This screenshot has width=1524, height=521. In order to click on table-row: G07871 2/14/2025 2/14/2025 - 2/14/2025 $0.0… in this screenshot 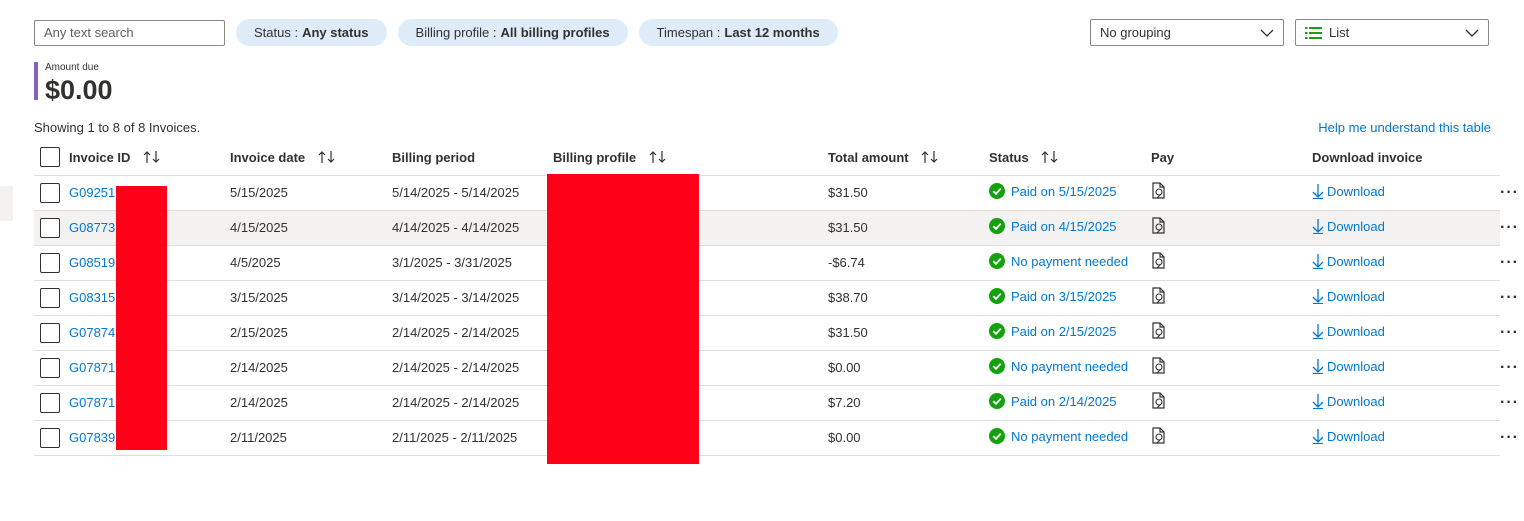, I will do `click(776, 368)`.